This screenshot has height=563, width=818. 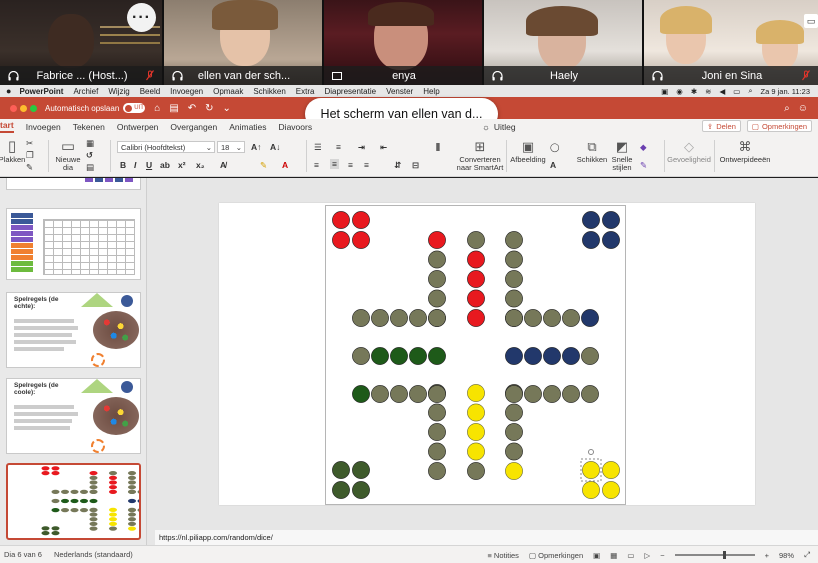 What do you see at coordinates (8, 91) in the screenshot?
I see `apple-icon: ●` at bounding box center [8, 91].